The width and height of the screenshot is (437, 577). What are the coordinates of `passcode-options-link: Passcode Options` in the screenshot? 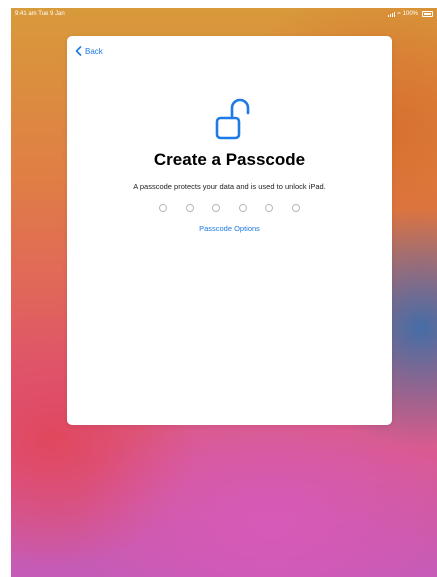 It's located at (229, 228).